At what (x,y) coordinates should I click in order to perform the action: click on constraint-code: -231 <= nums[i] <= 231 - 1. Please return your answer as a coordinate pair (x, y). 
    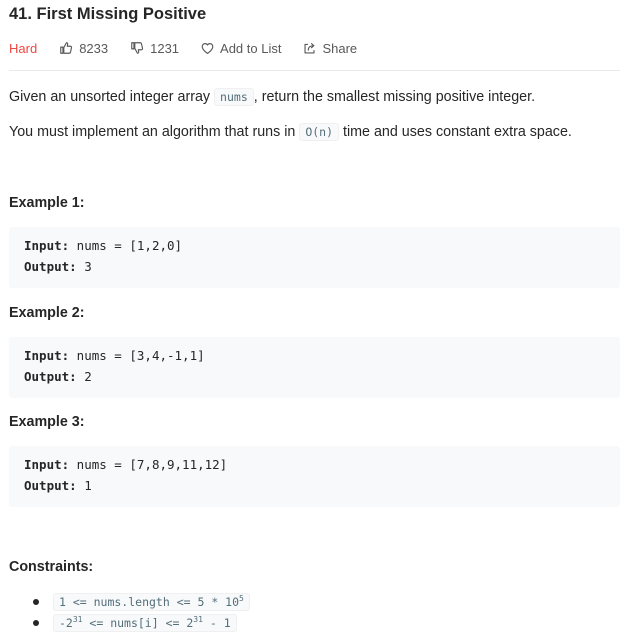
    Looking at the image, I should click on (145, 623).